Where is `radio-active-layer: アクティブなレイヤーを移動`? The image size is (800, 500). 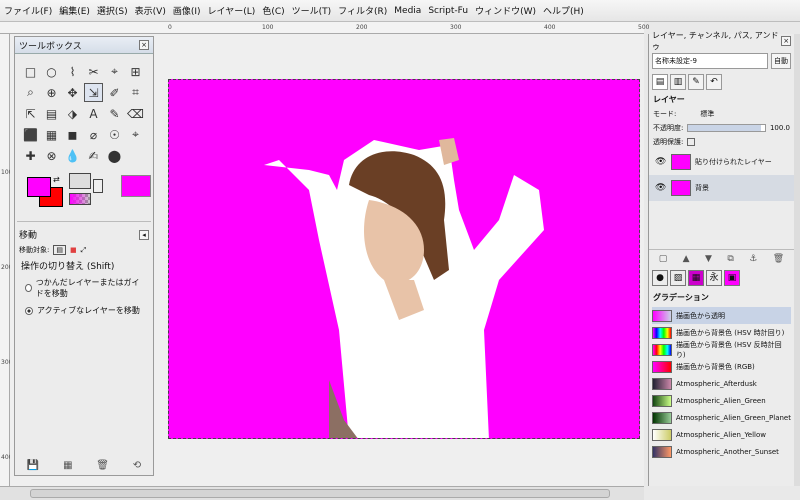
radio-active-layer: アクティブなレイヤーを移動 is located at coordinates (84, 310).